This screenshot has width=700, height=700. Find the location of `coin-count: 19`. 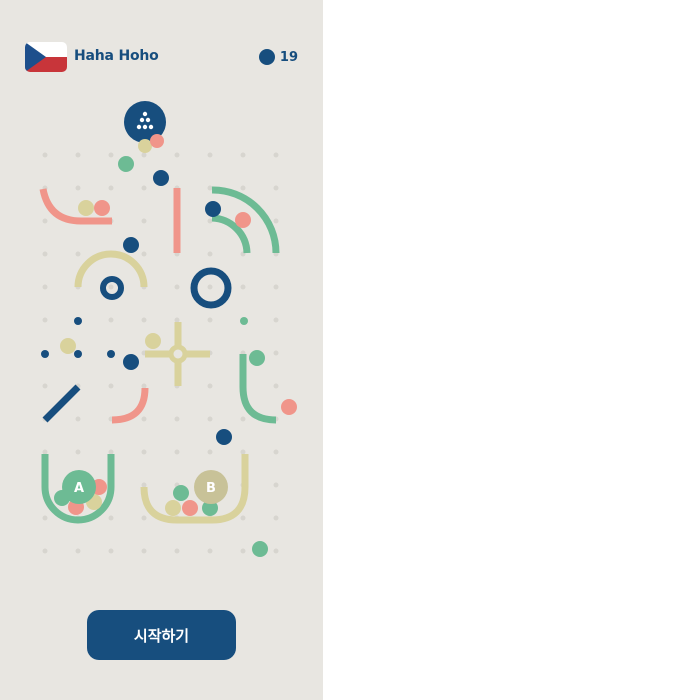

coin-count: 19 is located at coordinates (288, 57).